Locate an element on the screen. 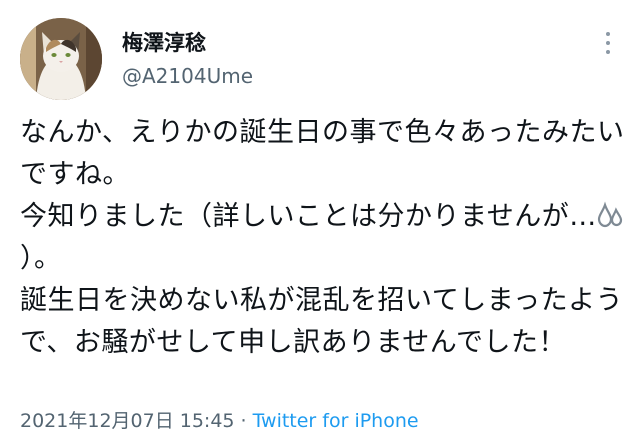 Image resolution: width=640 pixels, height=447 pixels. more-options-button is located at coordinates (608, 43).